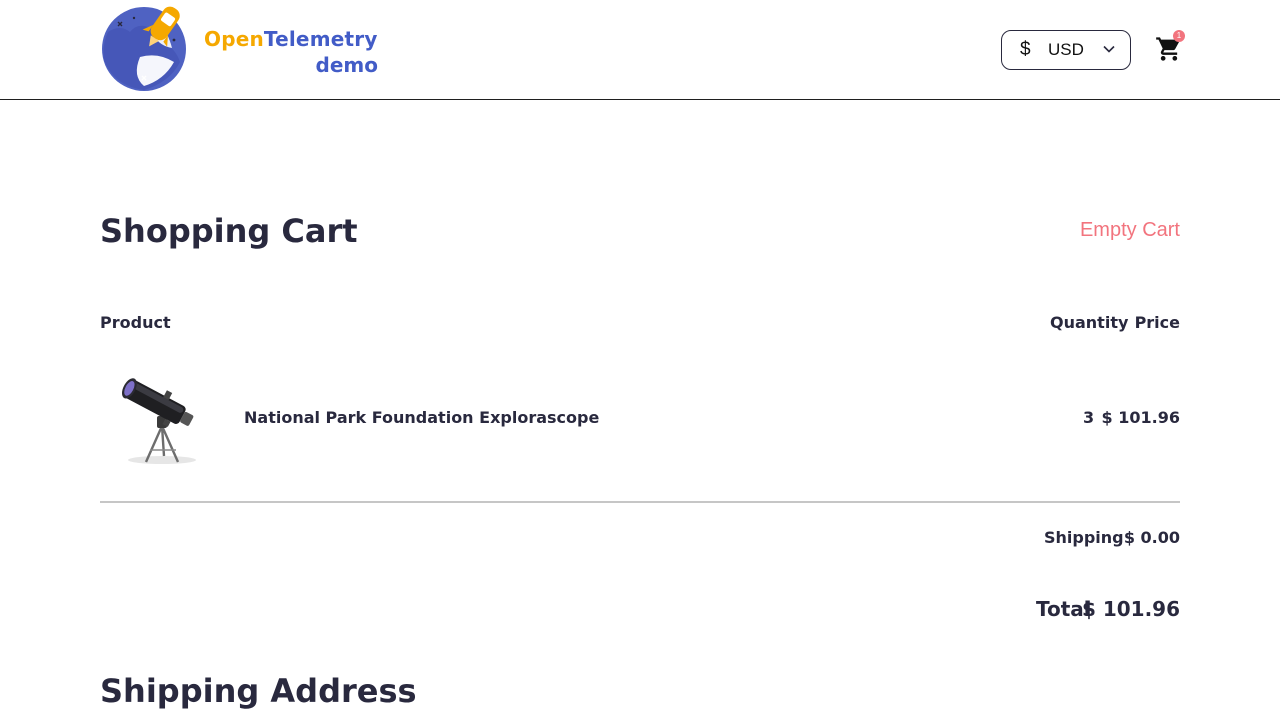 This screenshot has height=720, width=1280. I want to click on total-value: $ 101.96, so click(1130, 609).